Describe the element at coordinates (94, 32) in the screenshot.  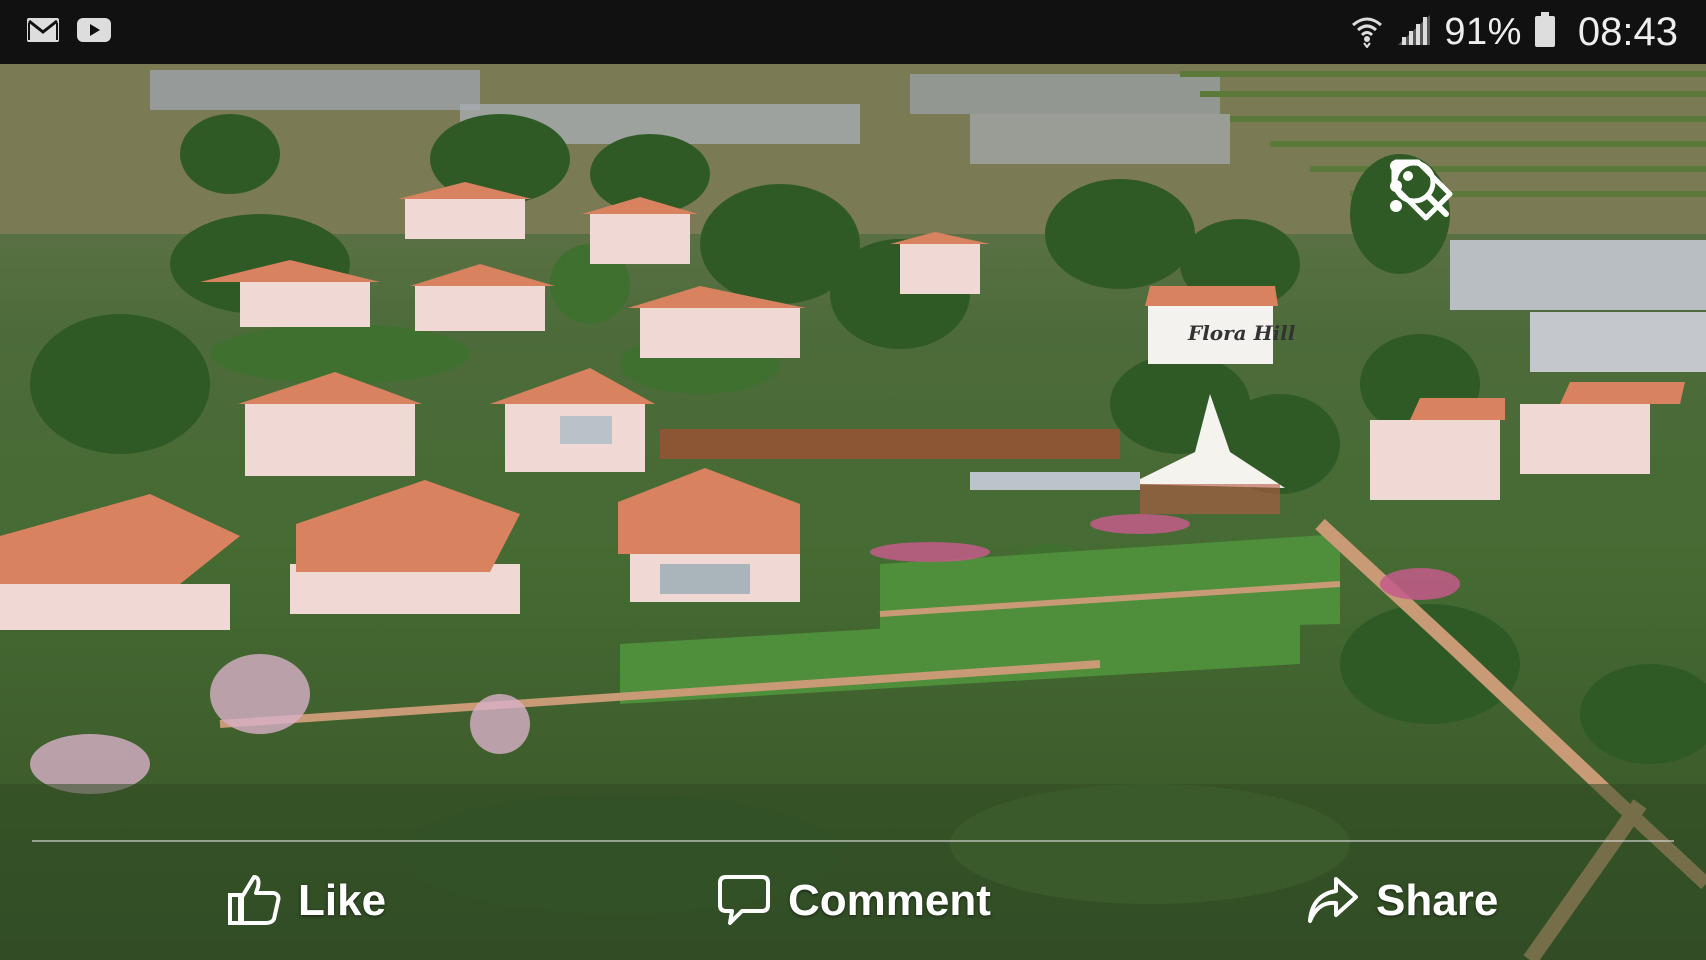
I see `youtube-icon` at that location.